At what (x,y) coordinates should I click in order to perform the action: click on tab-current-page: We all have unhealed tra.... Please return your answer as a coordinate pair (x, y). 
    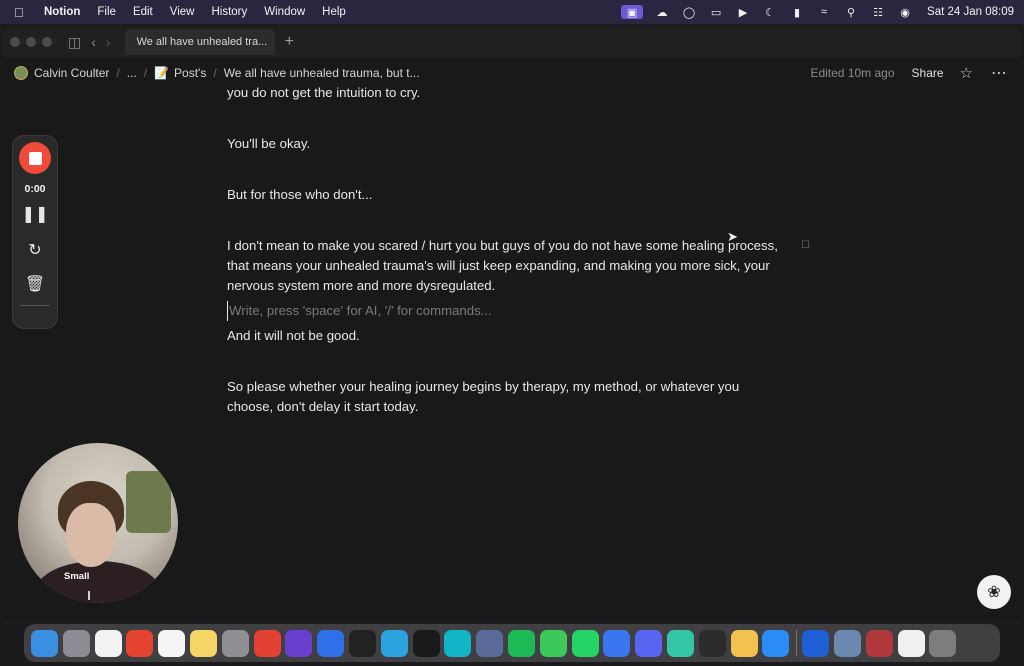
    Looking at the image, I should click on (199, 42).